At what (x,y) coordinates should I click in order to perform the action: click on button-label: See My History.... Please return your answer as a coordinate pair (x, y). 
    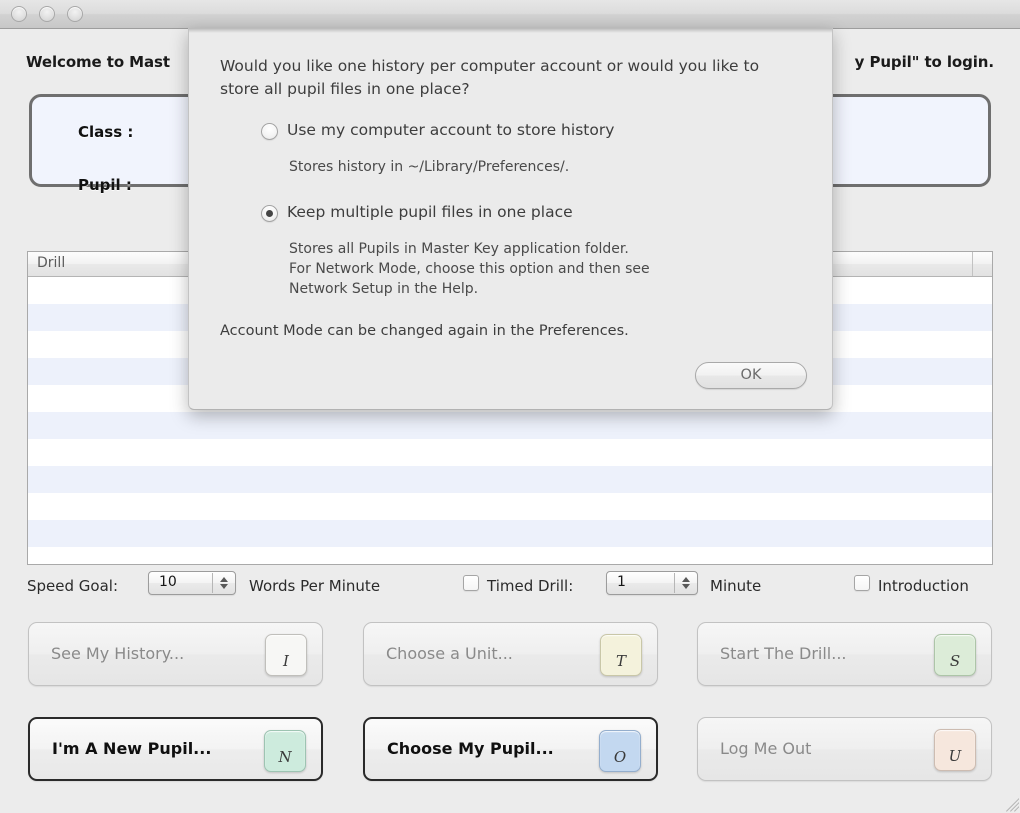
    Looking at the image, I should click on (118, 653).